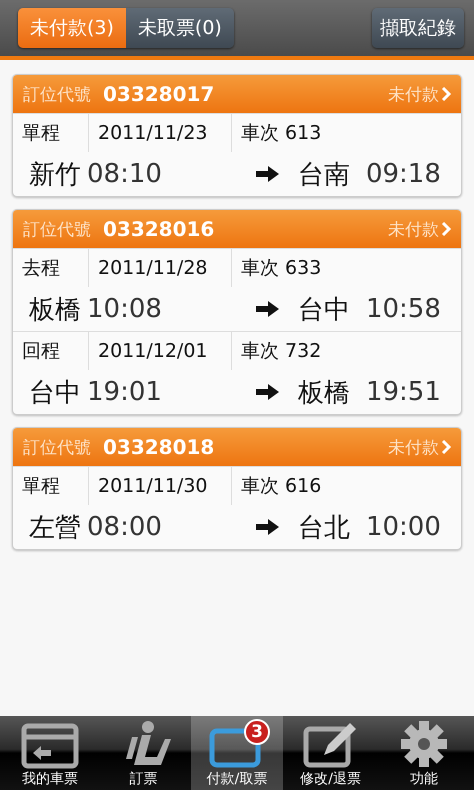 This screenshot has width=474, height=790. Describe the element at coordinates (41, 268) in the screenshot. I see `trip-type: 去程` at that location.